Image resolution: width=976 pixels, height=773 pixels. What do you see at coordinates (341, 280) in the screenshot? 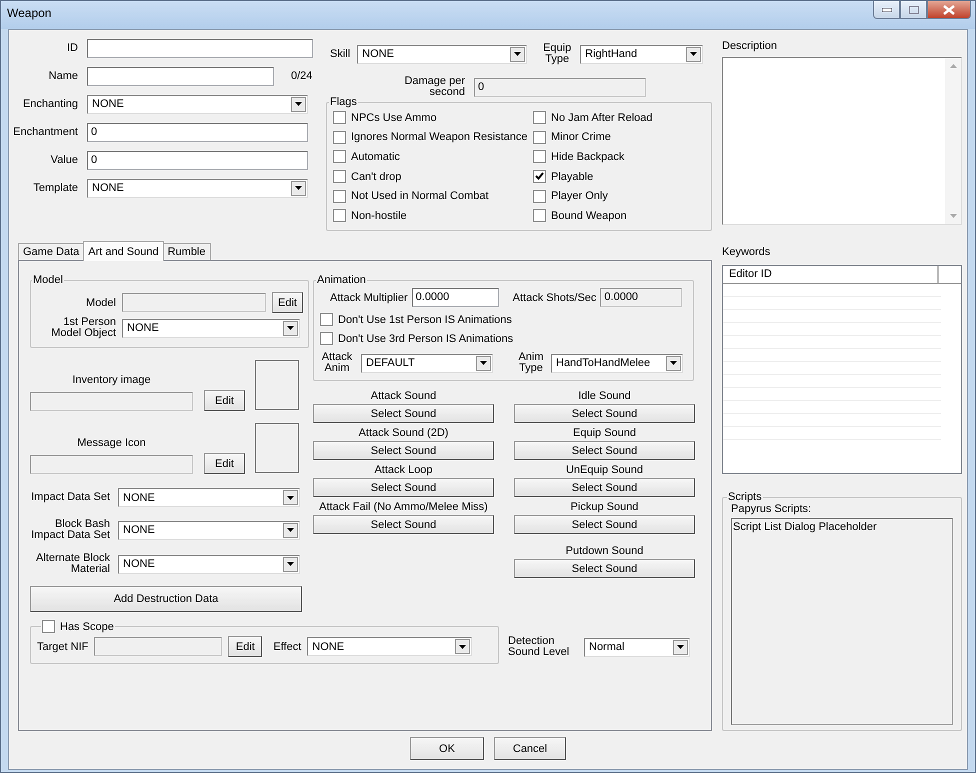
I see `group-title: Animation` at bounding box center [341, 280].